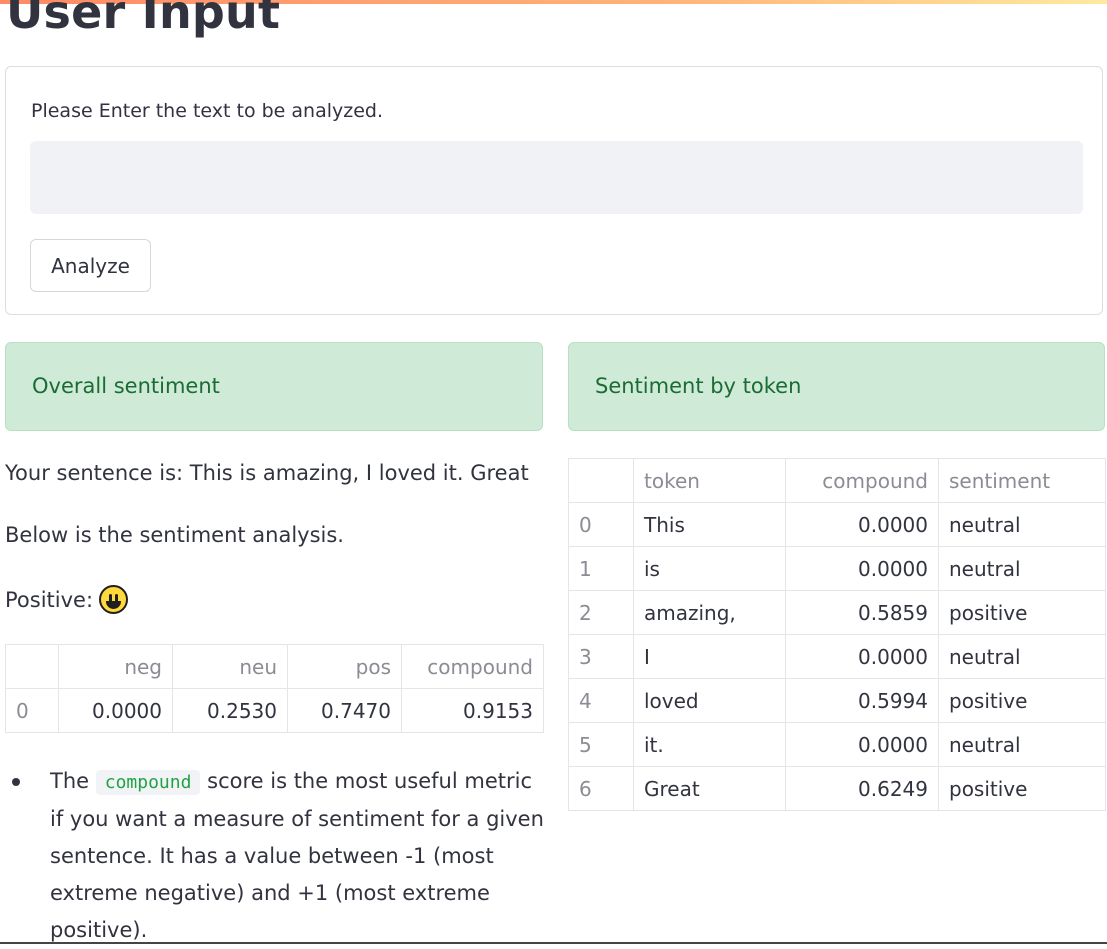  Describe the element at coordinates (709, 568) in the screenshot. I see `token-cell: is` at that location.